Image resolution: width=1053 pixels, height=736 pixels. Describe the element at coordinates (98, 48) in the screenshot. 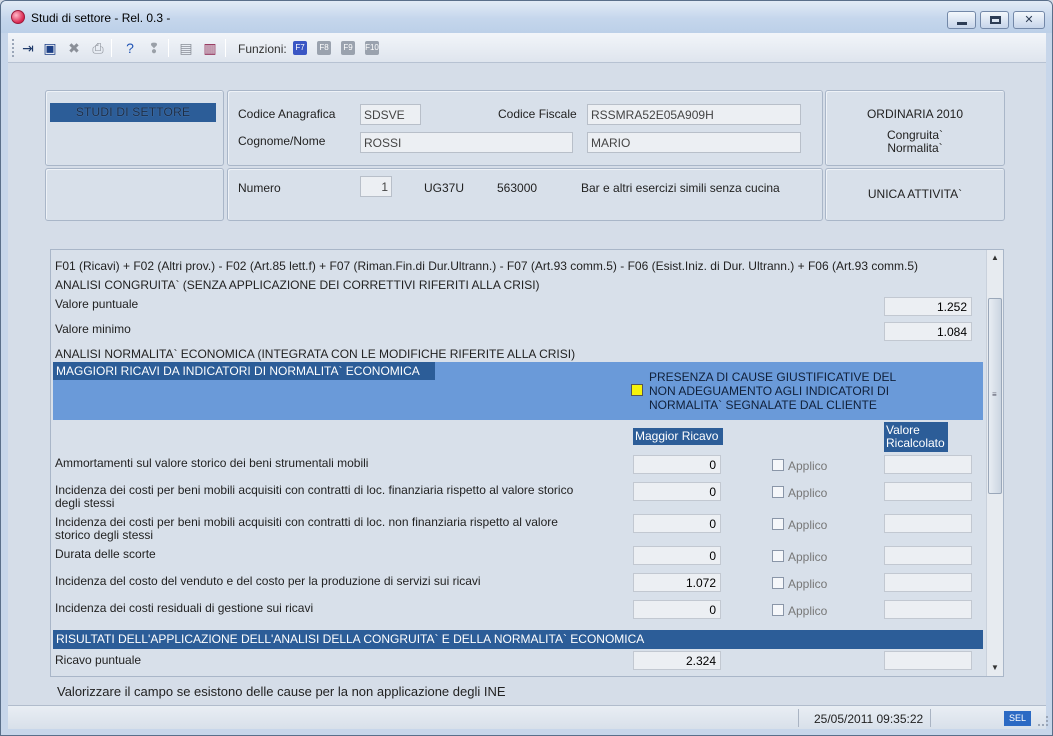

I see `print-icon: ⎙` at that location.